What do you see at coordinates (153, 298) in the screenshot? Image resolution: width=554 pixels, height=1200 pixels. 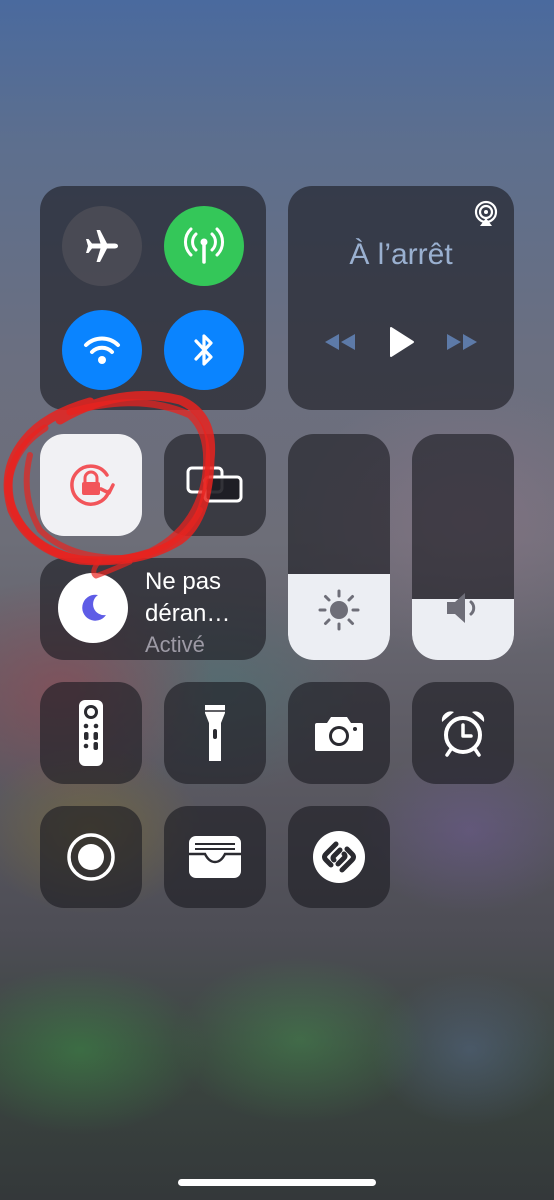 I see `connectivity-module` at bounding box center [153, 298].